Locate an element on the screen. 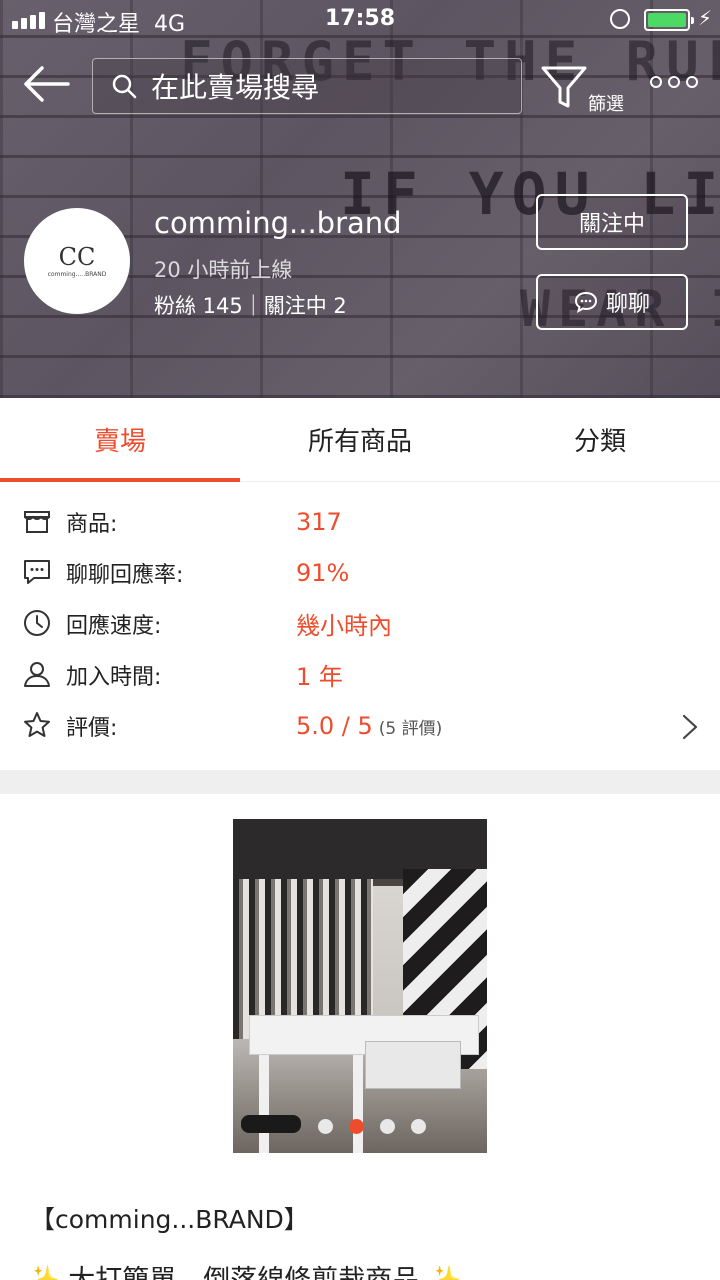  avatar-logo-text: comming.....BRAND is located at coordinates (77, 274).